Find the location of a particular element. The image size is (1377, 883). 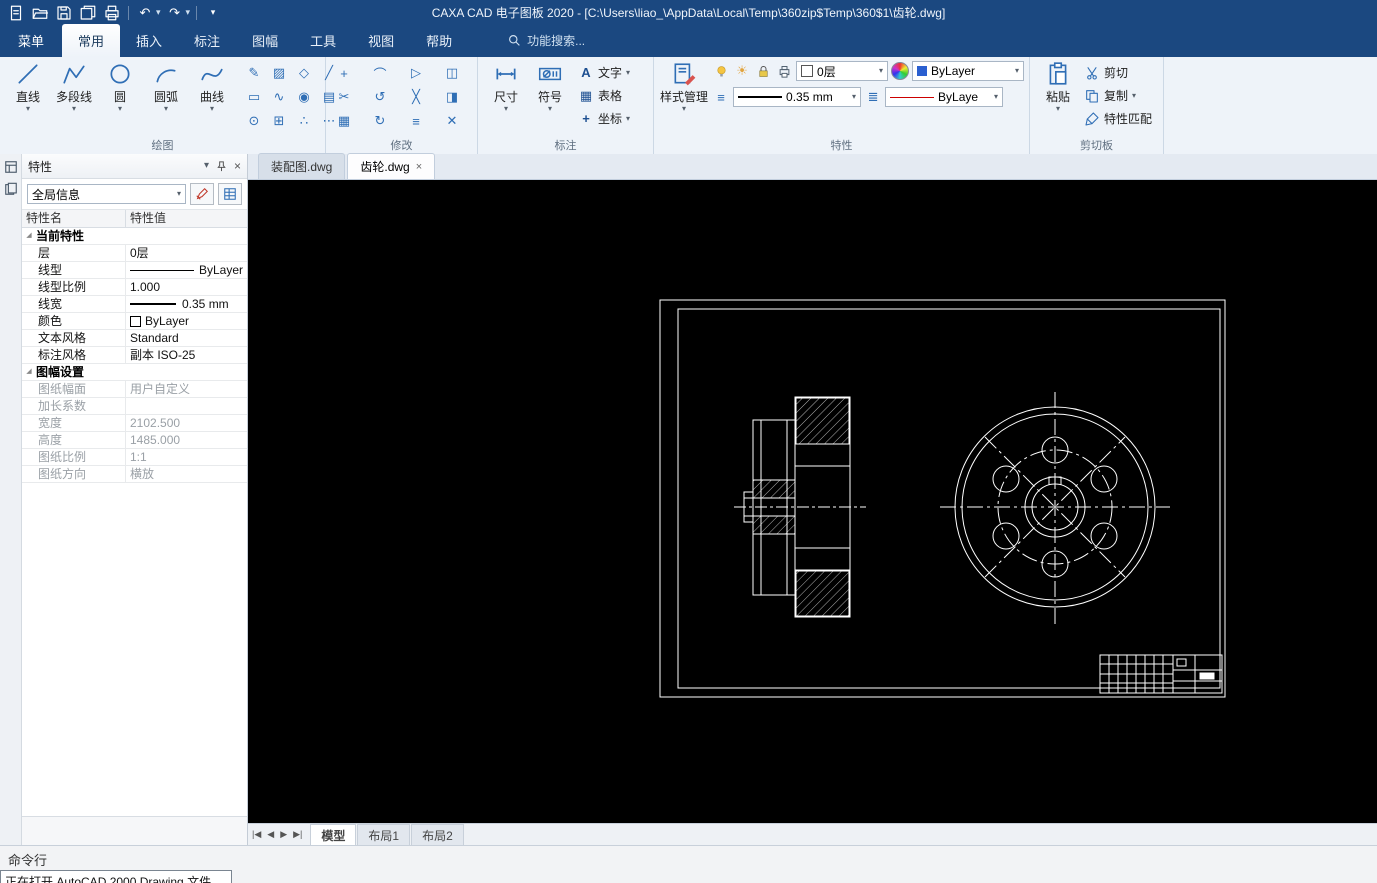

undo-button: ↶ is located at coordinates (145, 13).